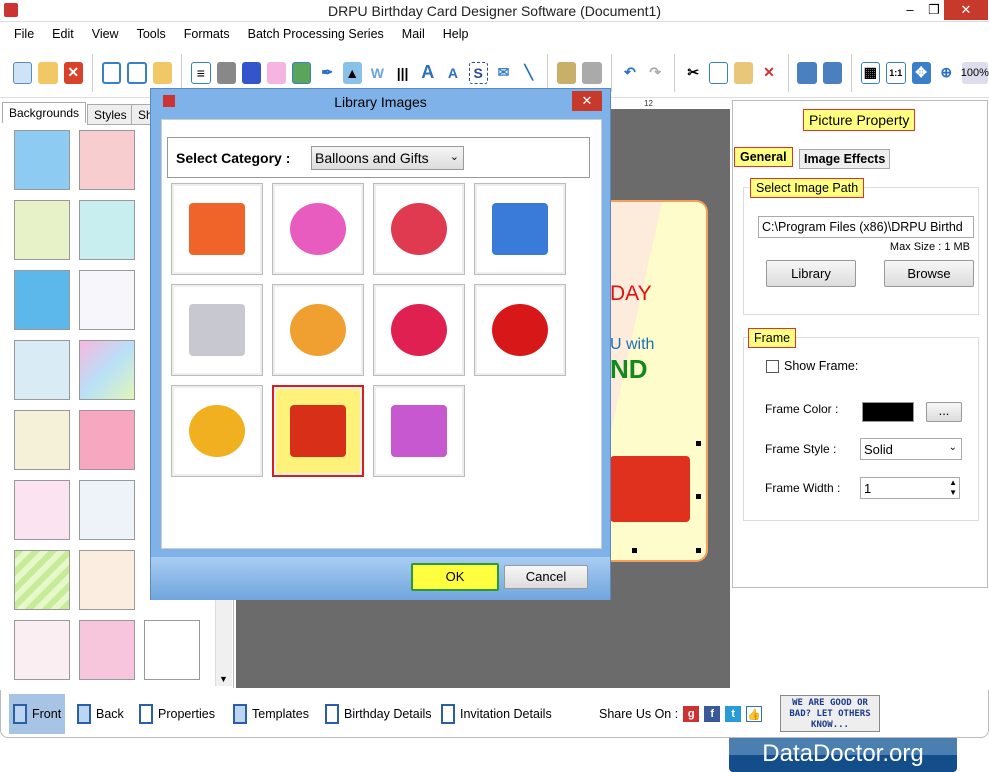  What do you see at coordinates (520, 229) in the screenshot?
I see `library-image-gift-box-blue` at bounding box center [520, 229].